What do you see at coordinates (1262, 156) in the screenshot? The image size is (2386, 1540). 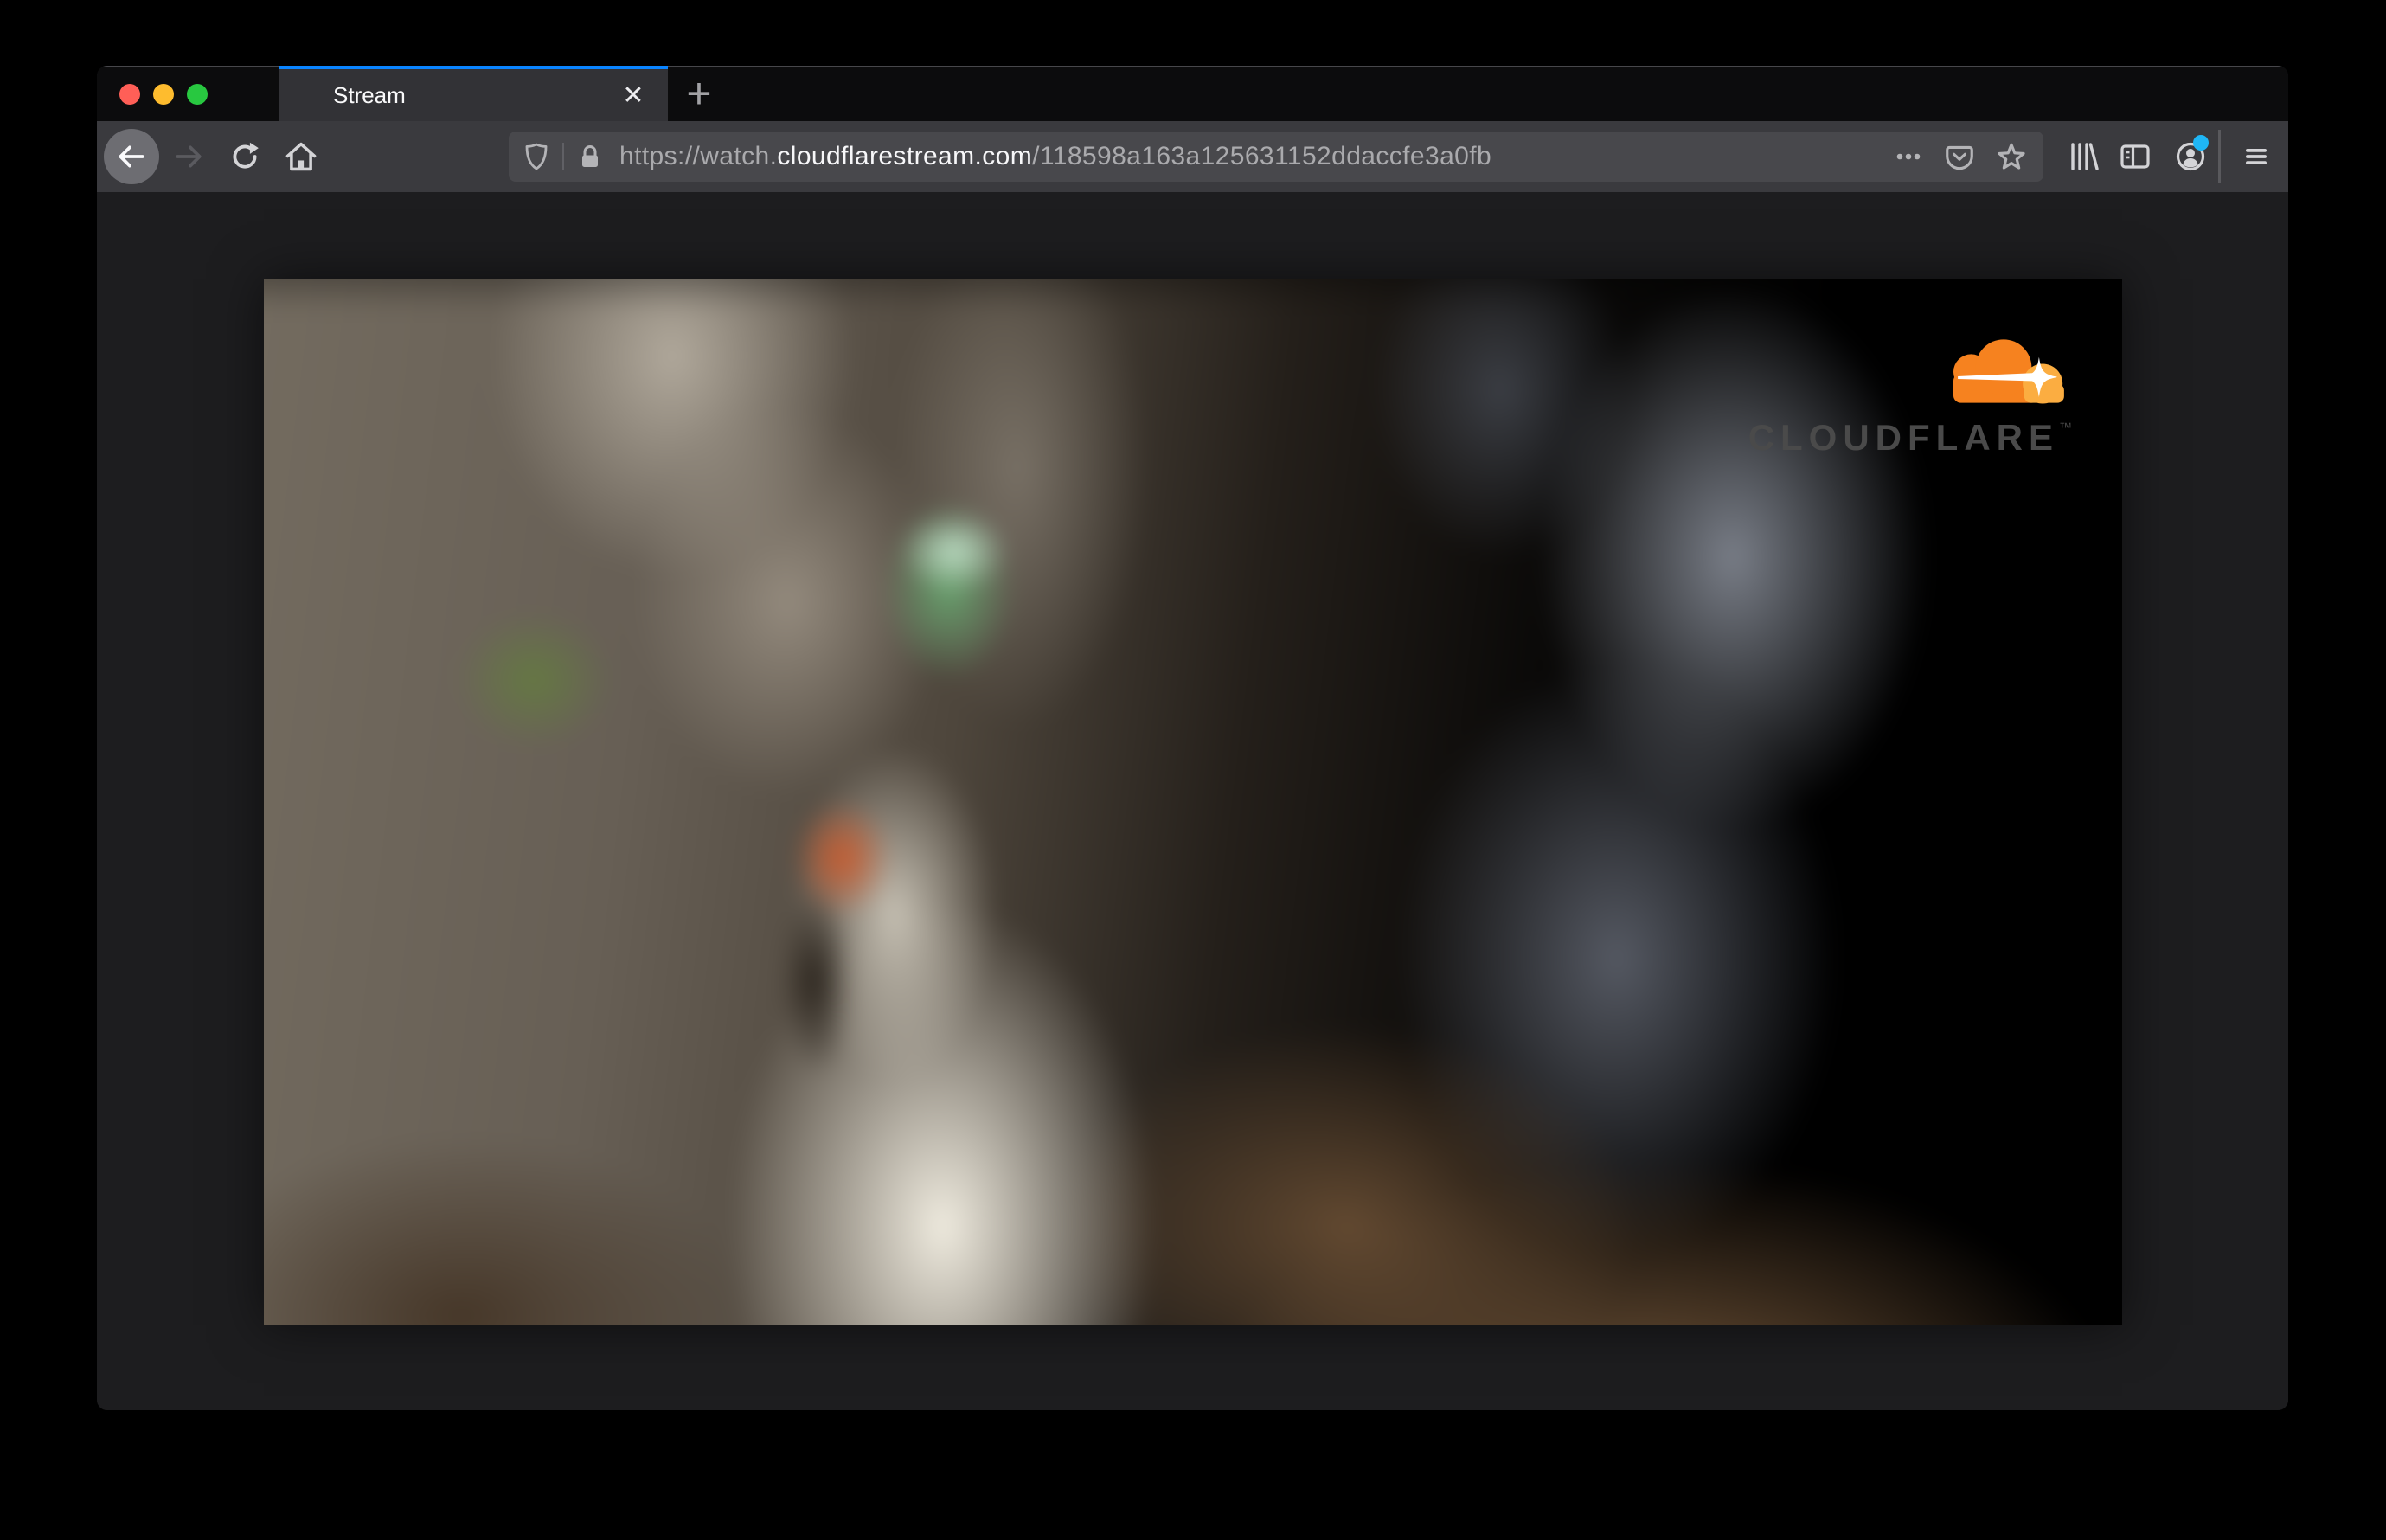 I see `url-path: /118598a163a125631152ddaccfe3a0fb` at bounding box center [1262, 156].